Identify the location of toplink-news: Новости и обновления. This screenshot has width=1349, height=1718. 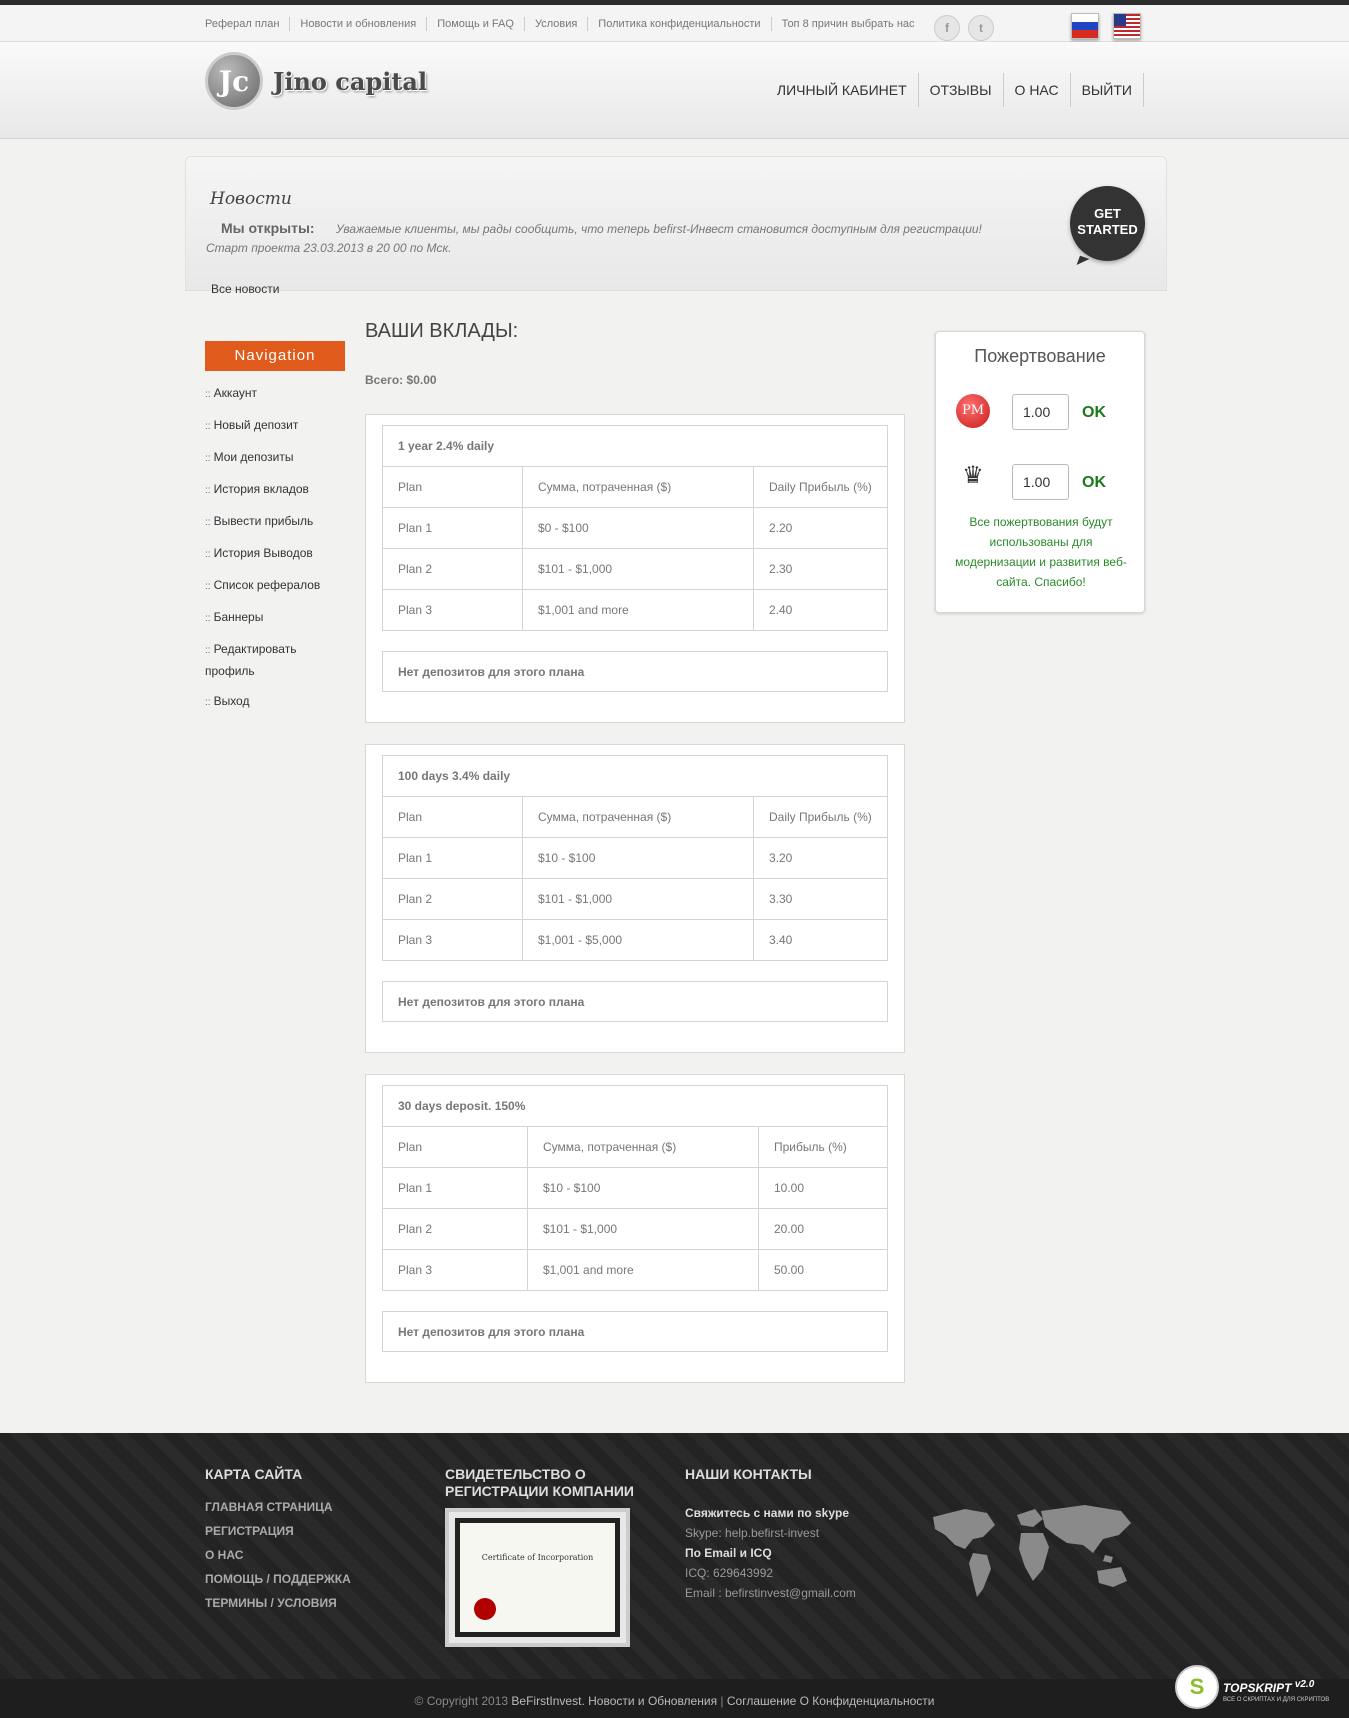
(357, 24).